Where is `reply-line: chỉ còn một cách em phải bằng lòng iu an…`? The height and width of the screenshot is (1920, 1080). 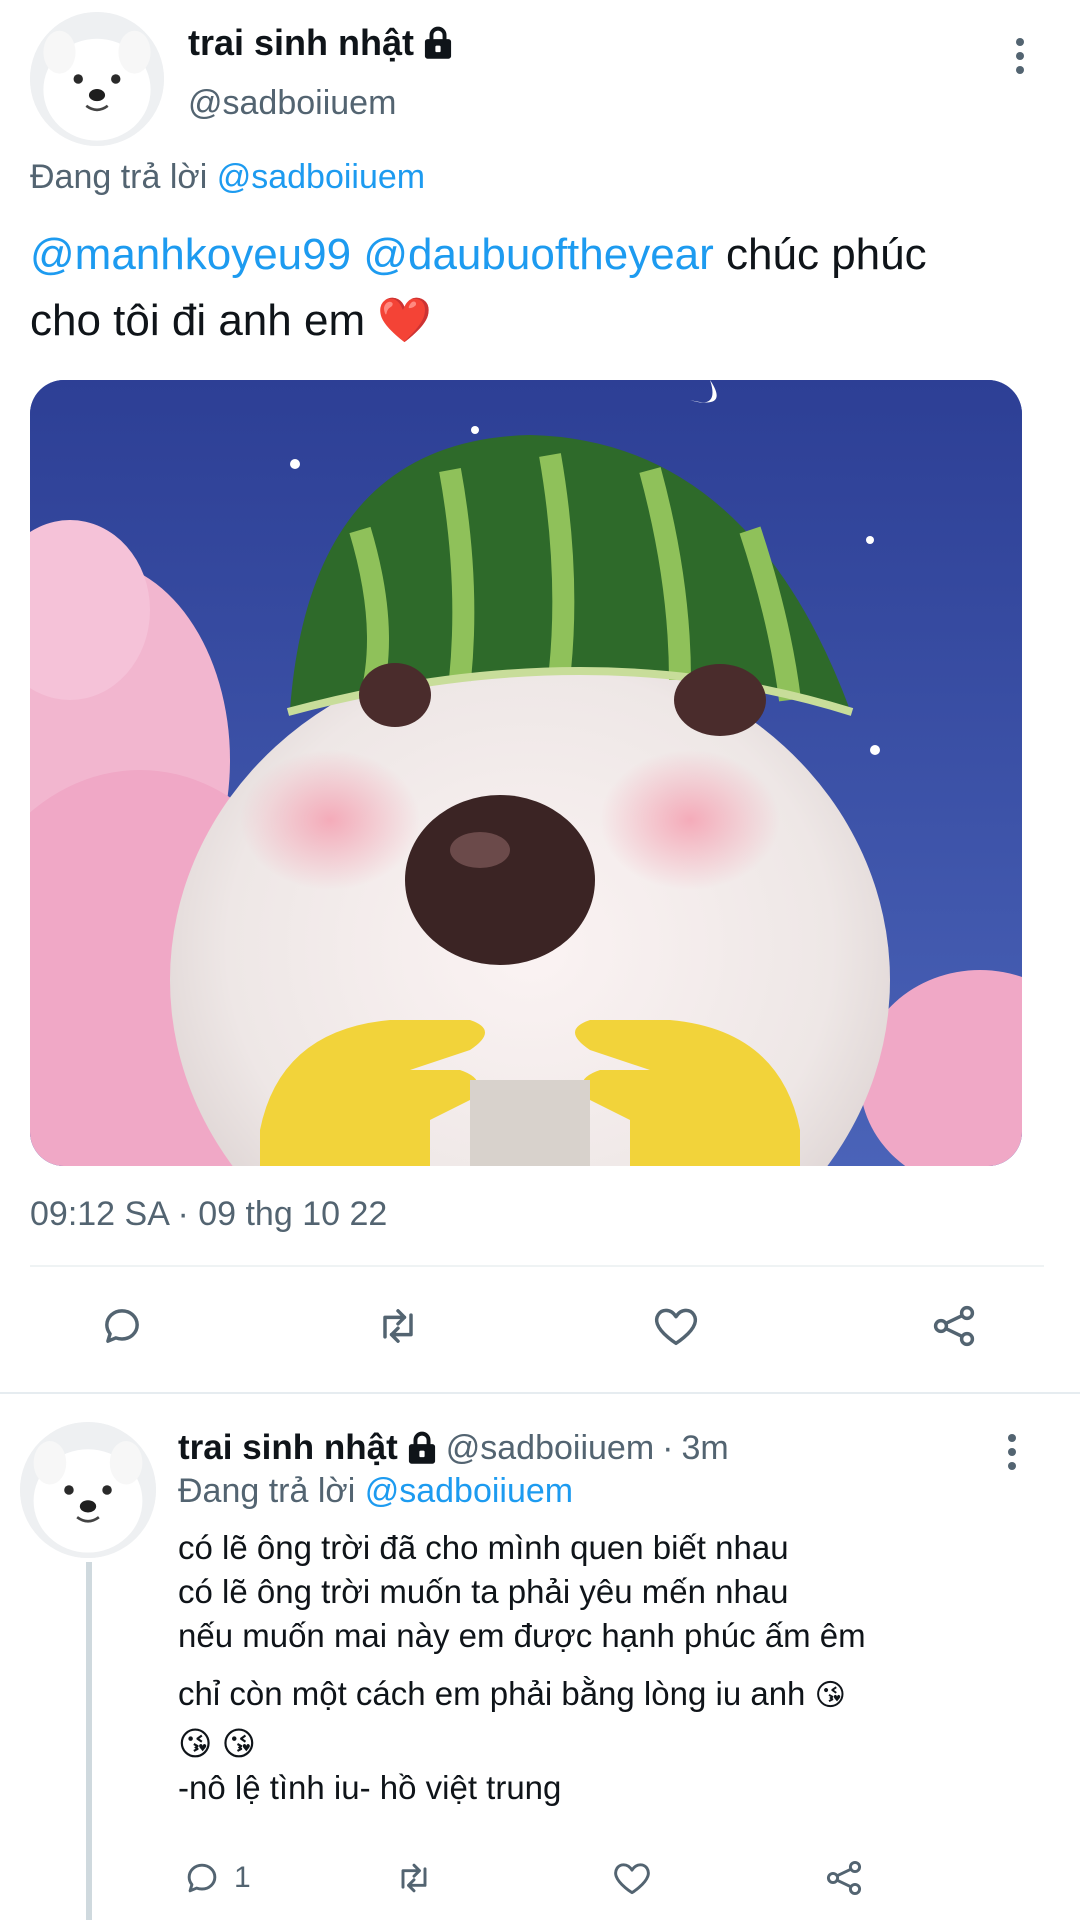 reply-line: chỉ còn một cách em phải bằng lòng iu an… is located at coordinates (492, 1693).